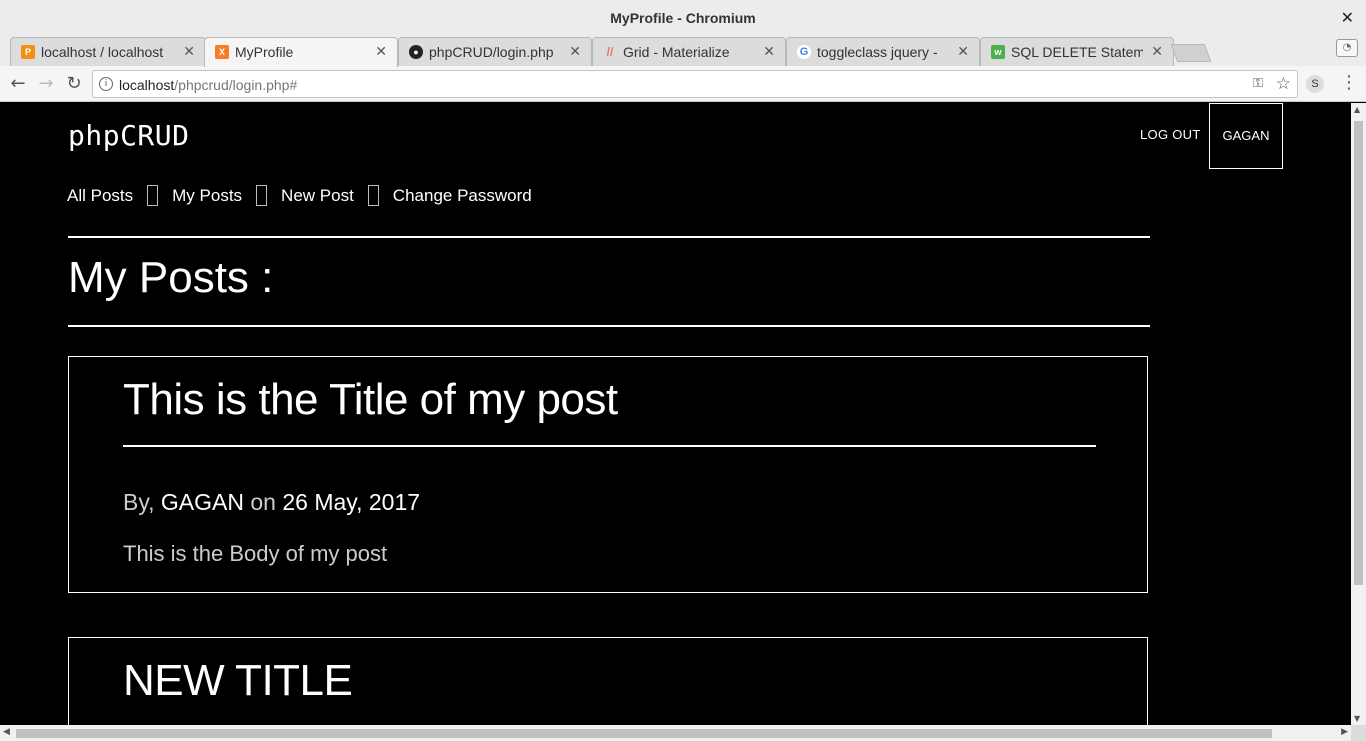 The height and width of the screenshot is (741, 1366). I want to click on window-close-icon: ✕, so click(1347, 17).